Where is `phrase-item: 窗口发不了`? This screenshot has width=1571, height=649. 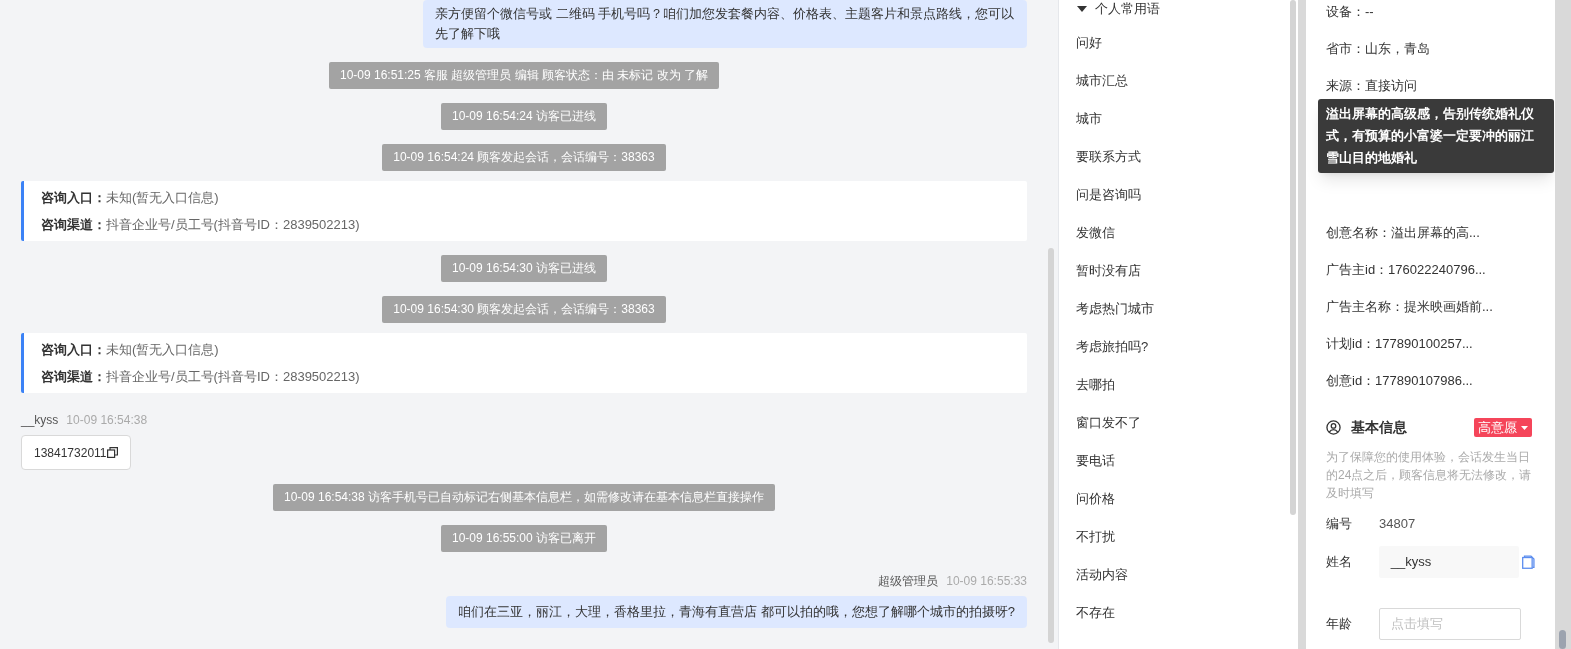
phrase-item: 窗口发不了 is located at coordinates (1178, 423).